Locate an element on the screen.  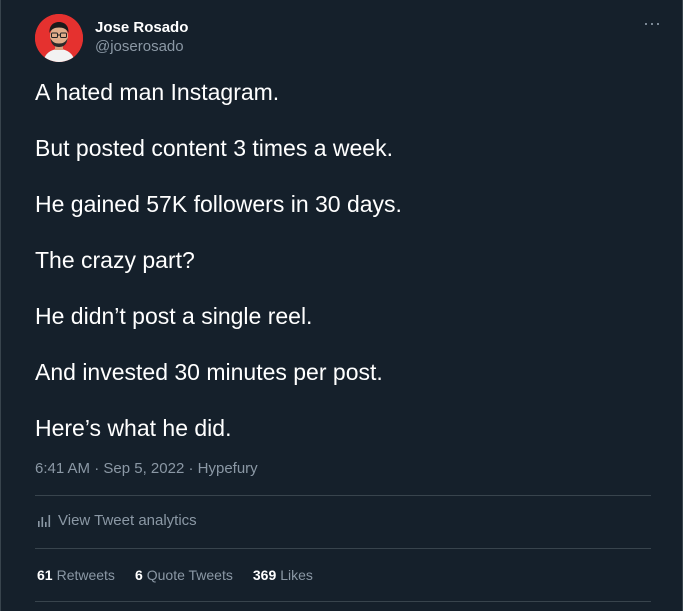
likes-count: 369 is located at coordinates (264, 575).